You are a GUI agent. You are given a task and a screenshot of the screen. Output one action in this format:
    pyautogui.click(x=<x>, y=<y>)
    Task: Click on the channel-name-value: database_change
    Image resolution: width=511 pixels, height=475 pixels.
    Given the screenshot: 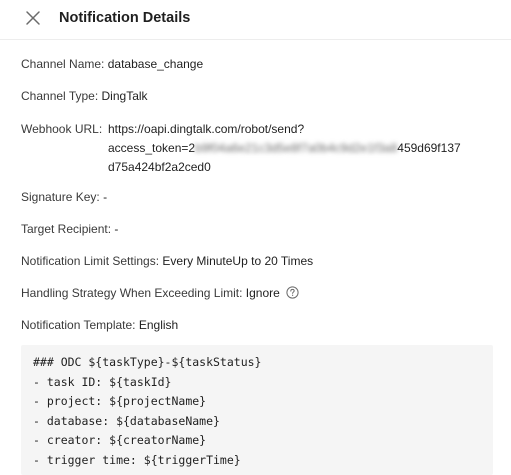 What is the action you would take?
    pyautogui.click(x=155, y=64)
    